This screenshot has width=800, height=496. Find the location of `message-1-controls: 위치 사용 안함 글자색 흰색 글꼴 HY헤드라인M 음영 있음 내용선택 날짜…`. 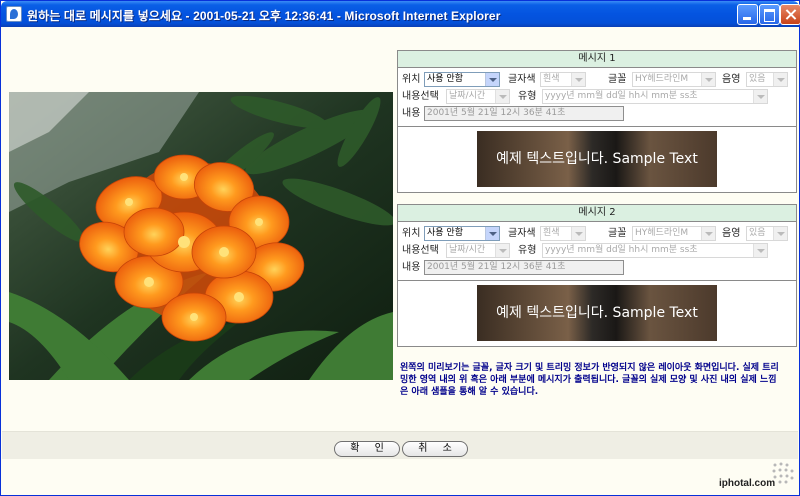

message-1-controls: 위치 사용 안함 글자색 흰색 글꼴 HY헤드라인M 음영 있음 내용선택 날짜… is located at coordinates (597, 97).